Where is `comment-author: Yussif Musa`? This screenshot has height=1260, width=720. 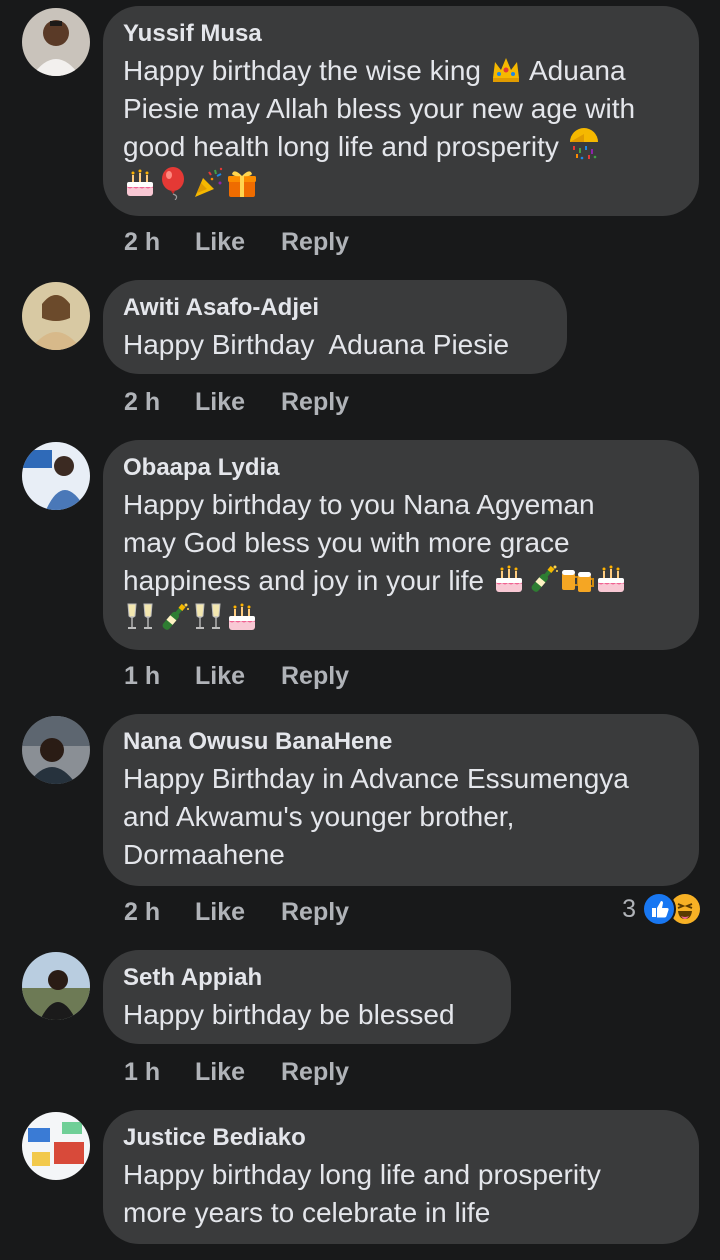 comment-author: Yussif Musa is located at coordinates (401, 34).